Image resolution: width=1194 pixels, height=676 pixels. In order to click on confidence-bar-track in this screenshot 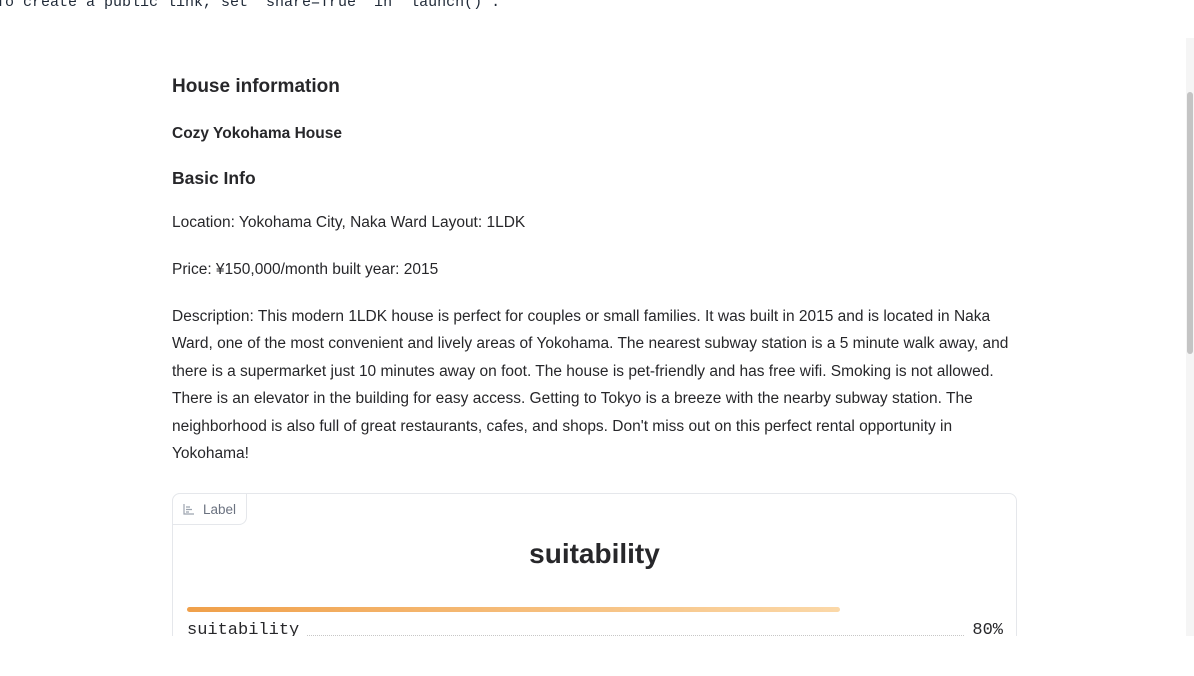, I will do `click(595, 609)`.